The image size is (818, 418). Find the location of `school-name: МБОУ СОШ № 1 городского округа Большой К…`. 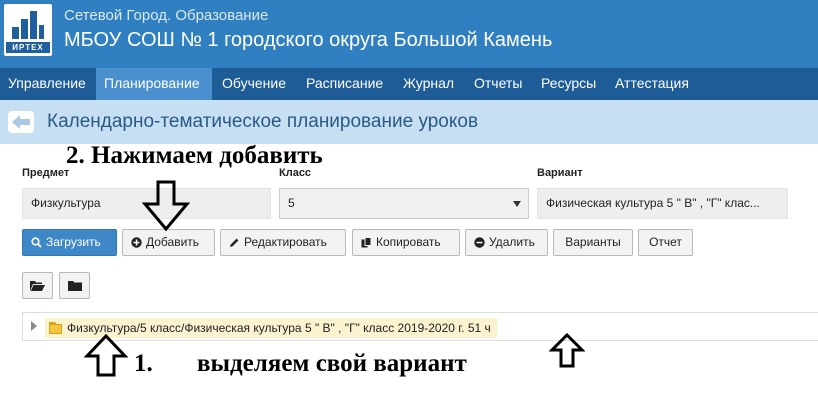

school-name: МБОУ СОШ № 1 городского округа Большой К… is located at coordinates (308, 40).